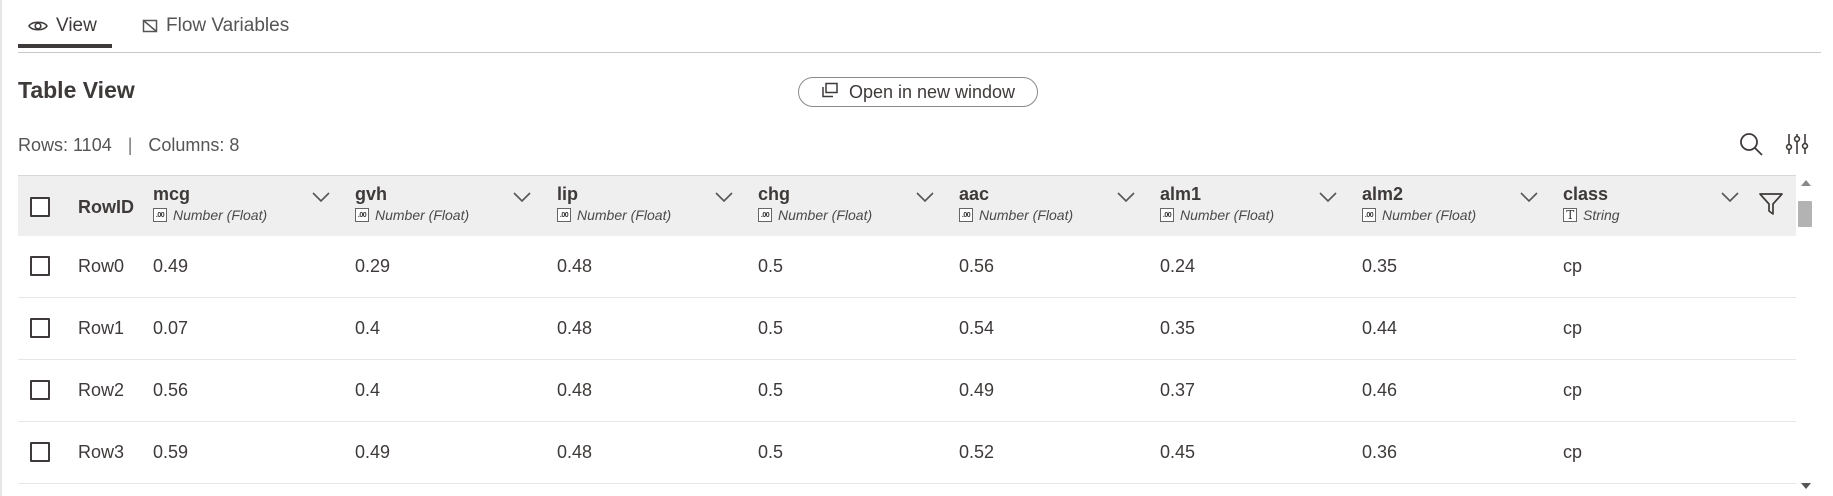  Describe the element at coordinates (977, 328) in the screenshot. I see `table-cell: 0.54` at that location.